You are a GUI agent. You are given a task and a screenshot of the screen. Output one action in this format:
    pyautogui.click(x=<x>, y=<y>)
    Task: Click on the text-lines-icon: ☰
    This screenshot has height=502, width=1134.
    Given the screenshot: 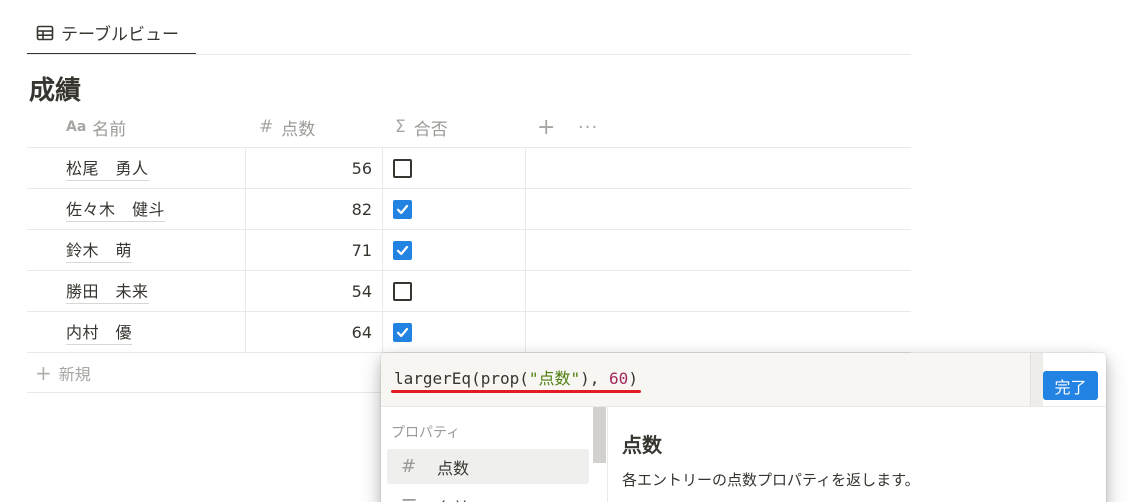 What is the action you would take?
    pyautogui.click(x=419, y=499)
    